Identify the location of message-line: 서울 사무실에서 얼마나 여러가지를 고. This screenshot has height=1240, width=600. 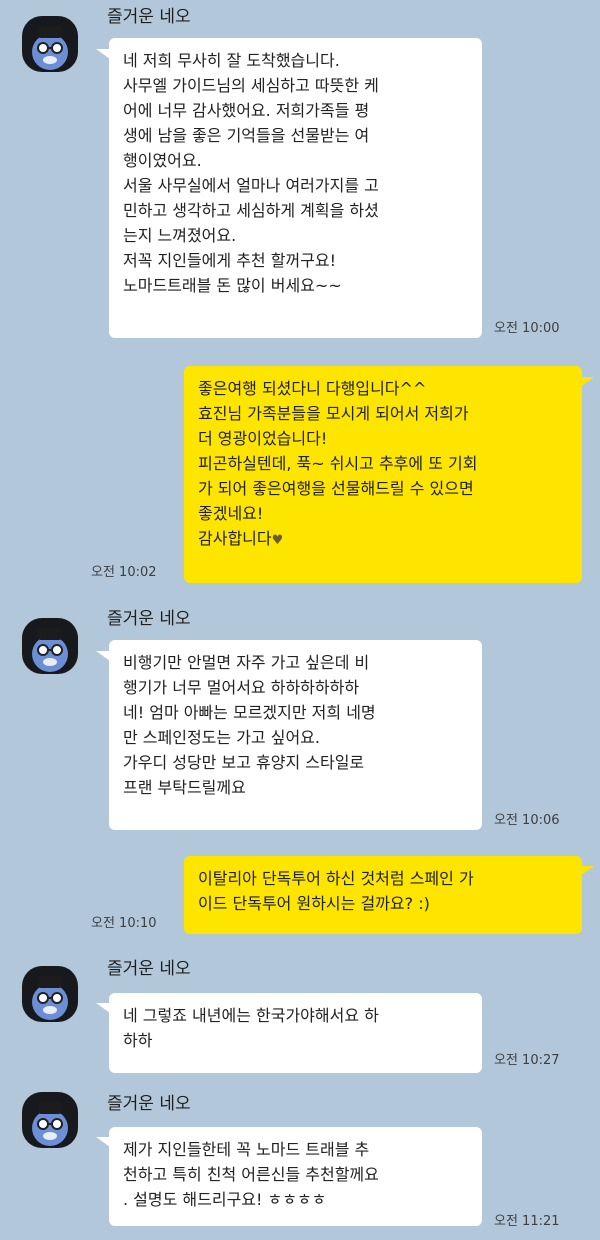
(251, 185).